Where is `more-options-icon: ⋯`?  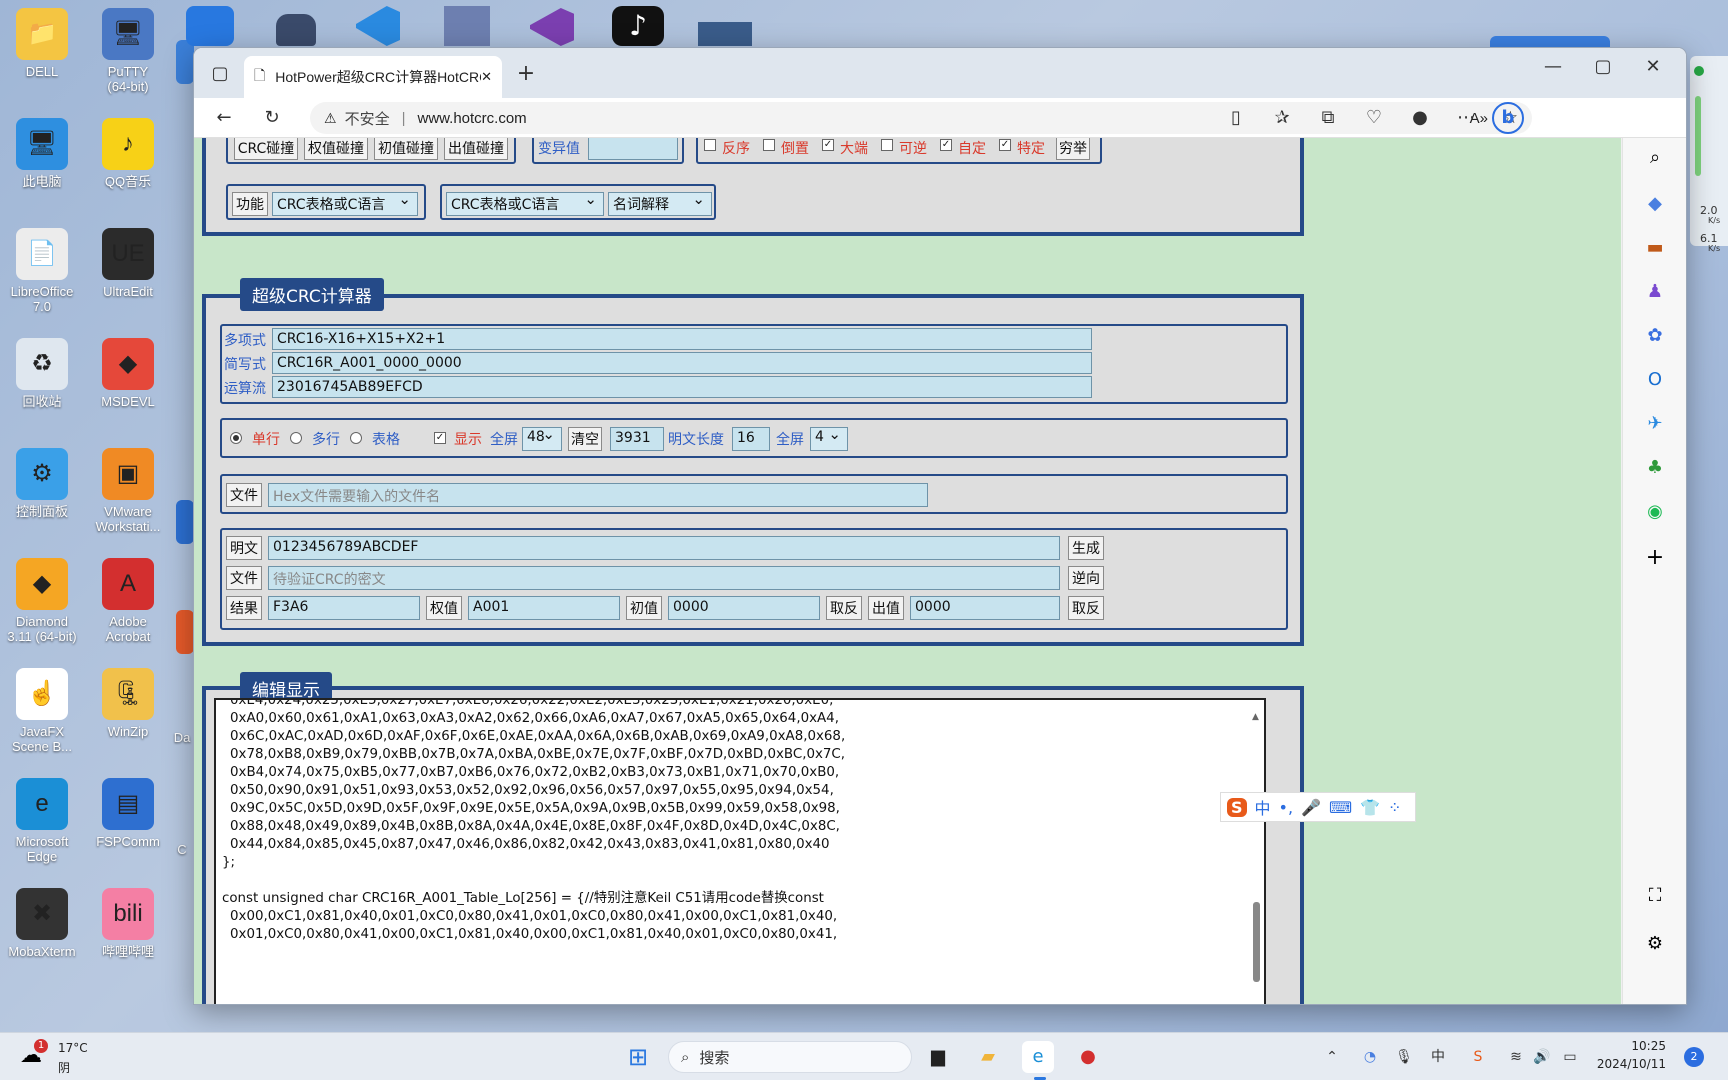
more-options-icon: ⋯ is located at coordinates (1466, 118).